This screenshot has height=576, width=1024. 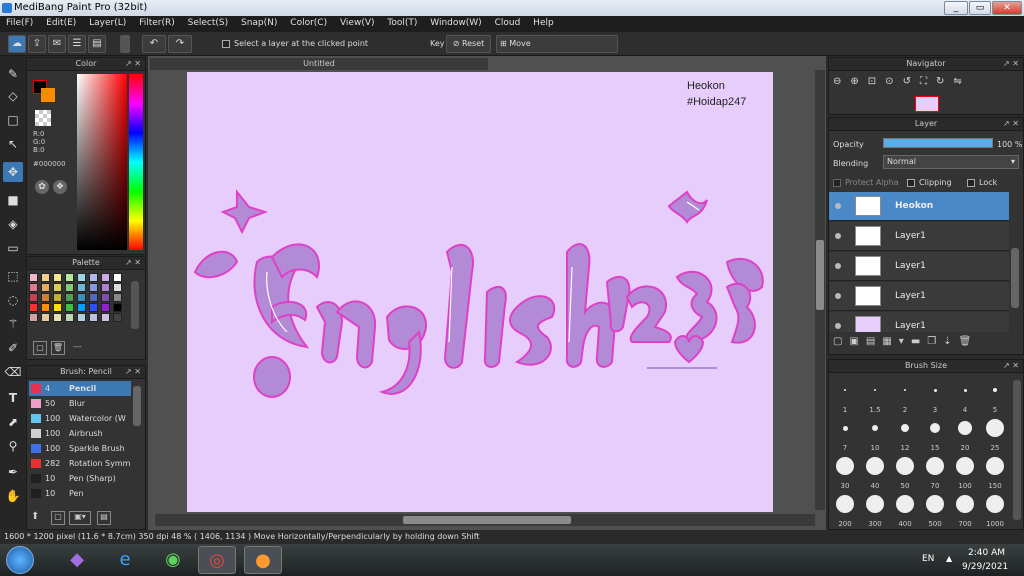 I want to click on brush-size-option: 4, so click(x=965, y=396).